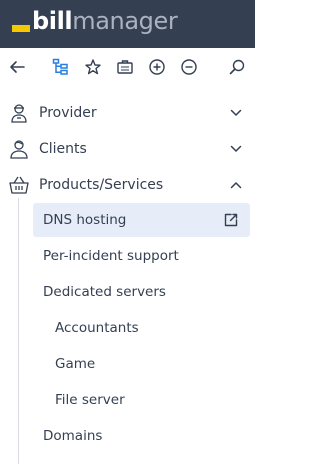  I want to click on back-arrow-icon, so click(18, 67).